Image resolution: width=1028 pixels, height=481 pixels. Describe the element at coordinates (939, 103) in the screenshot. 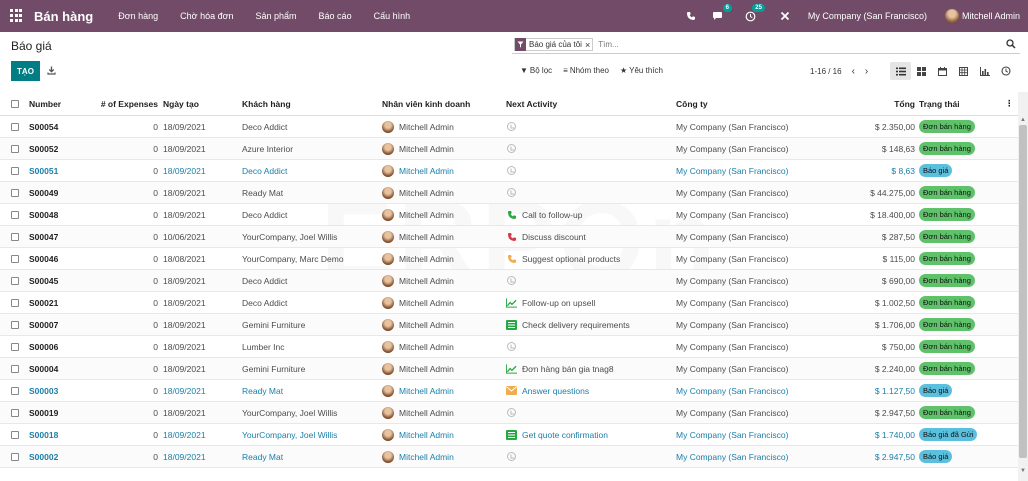

I see `col-status: Trạng thái` at that location.